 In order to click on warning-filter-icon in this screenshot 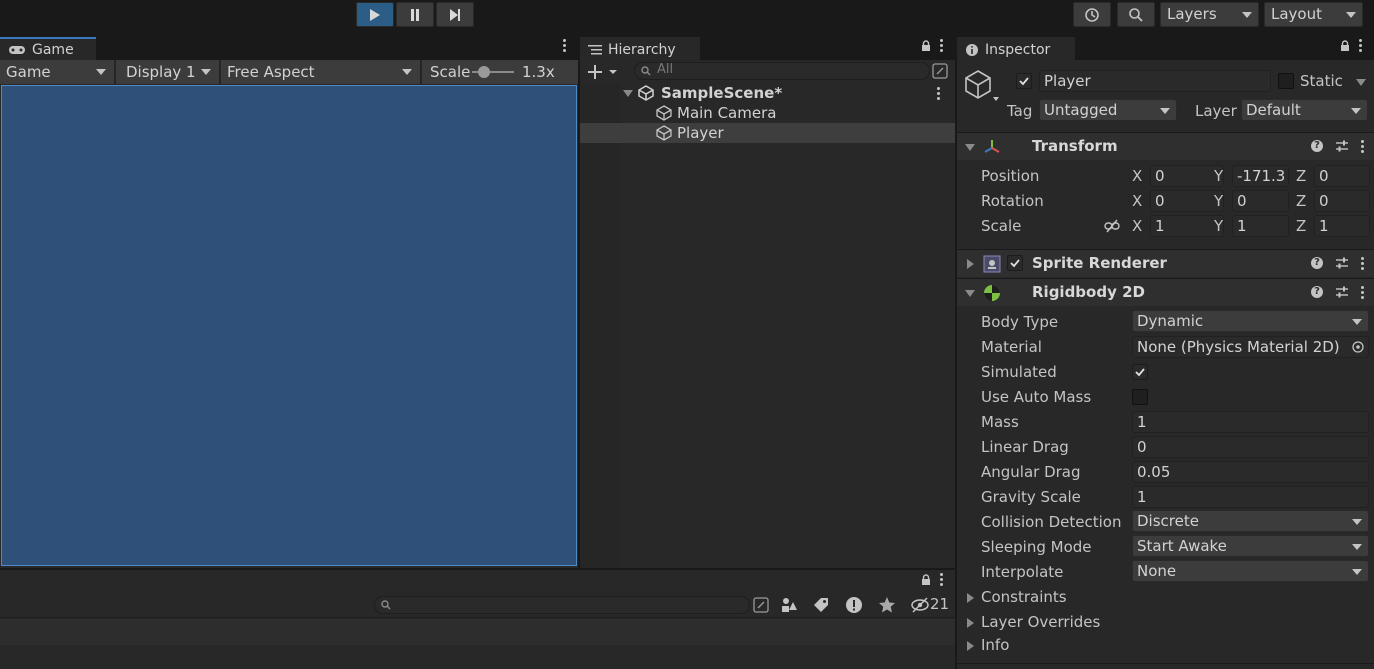, I will do `click(854, 605)`.